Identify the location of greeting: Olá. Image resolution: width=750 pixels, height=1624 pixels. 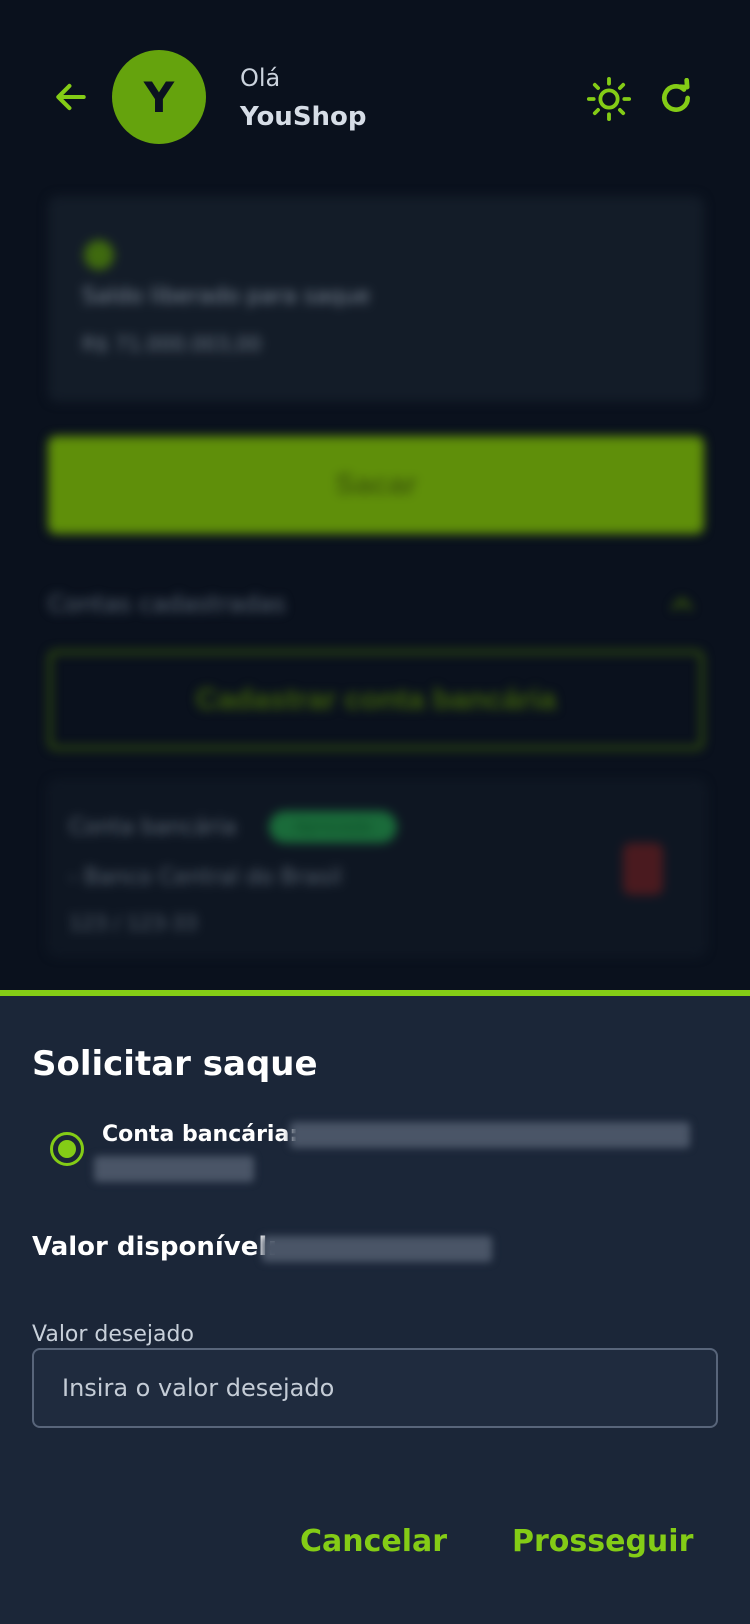
(260, 78).